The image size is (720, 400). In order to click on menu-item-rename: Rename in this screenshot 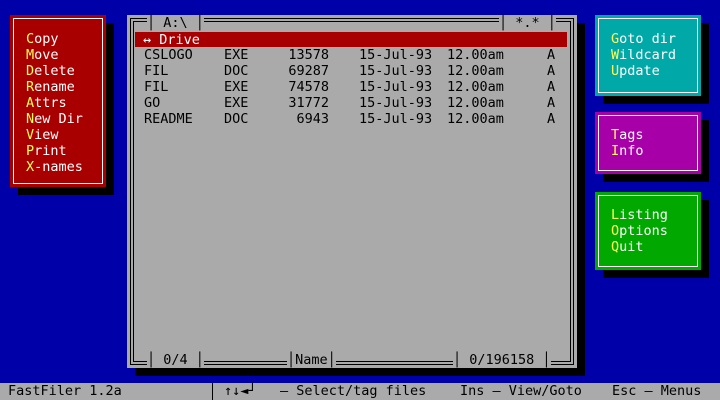, I will do `click(50, 87)`.